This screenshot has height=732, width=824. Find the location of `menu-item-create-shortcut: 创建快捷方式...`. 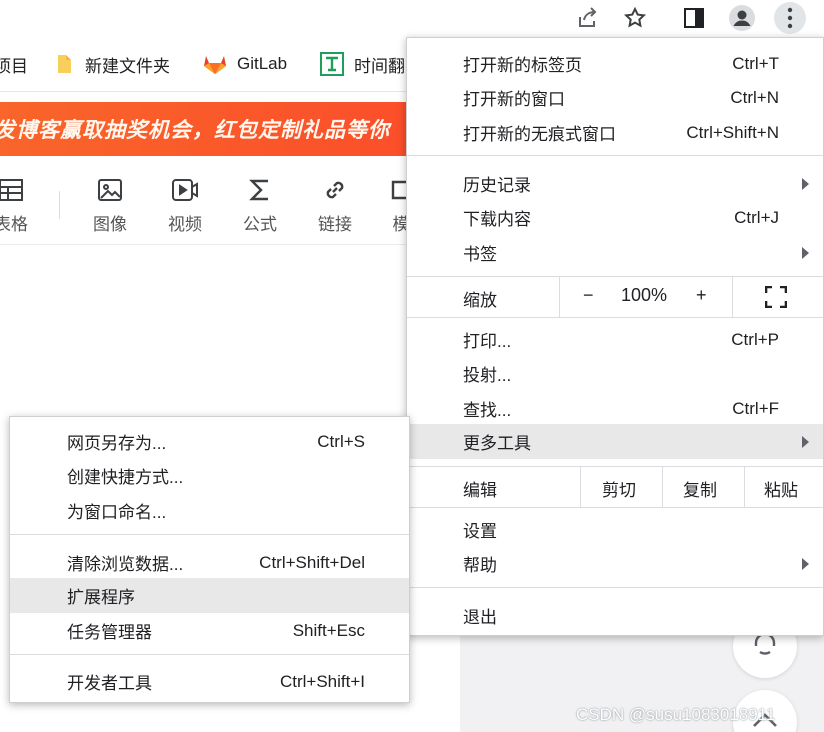

menu-item-create-shortcut: 创建快捷方式... is located at coordinates (209, 475).